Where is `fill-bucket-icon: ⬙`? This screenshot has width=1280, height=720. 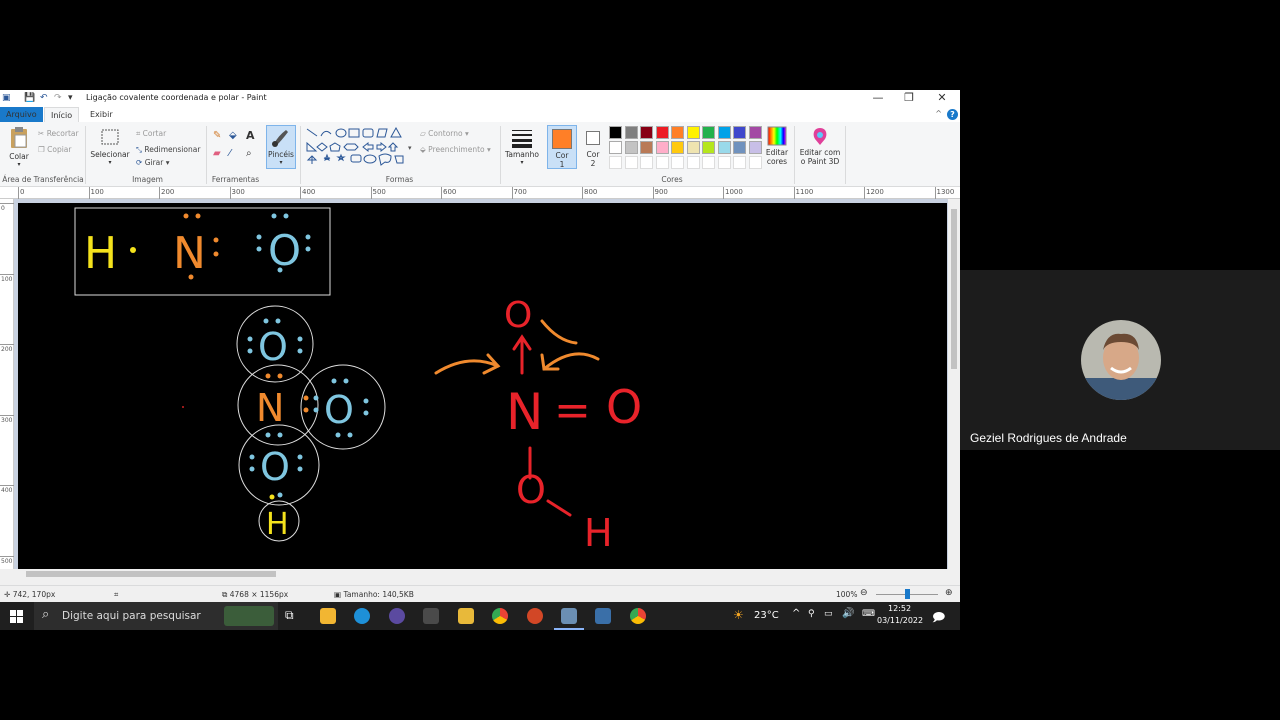 fill-bucket-icon: ⬙ is located at coordinates (233, 135).